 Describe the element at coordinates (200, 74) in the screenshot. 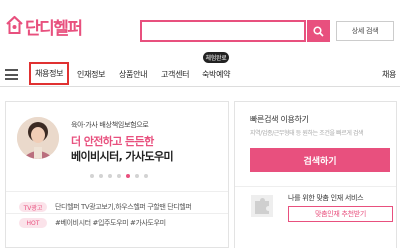

I see `main-nav: 채용정보 인재정보 상품안내 고객센터 숙박예약 채용` at that location.